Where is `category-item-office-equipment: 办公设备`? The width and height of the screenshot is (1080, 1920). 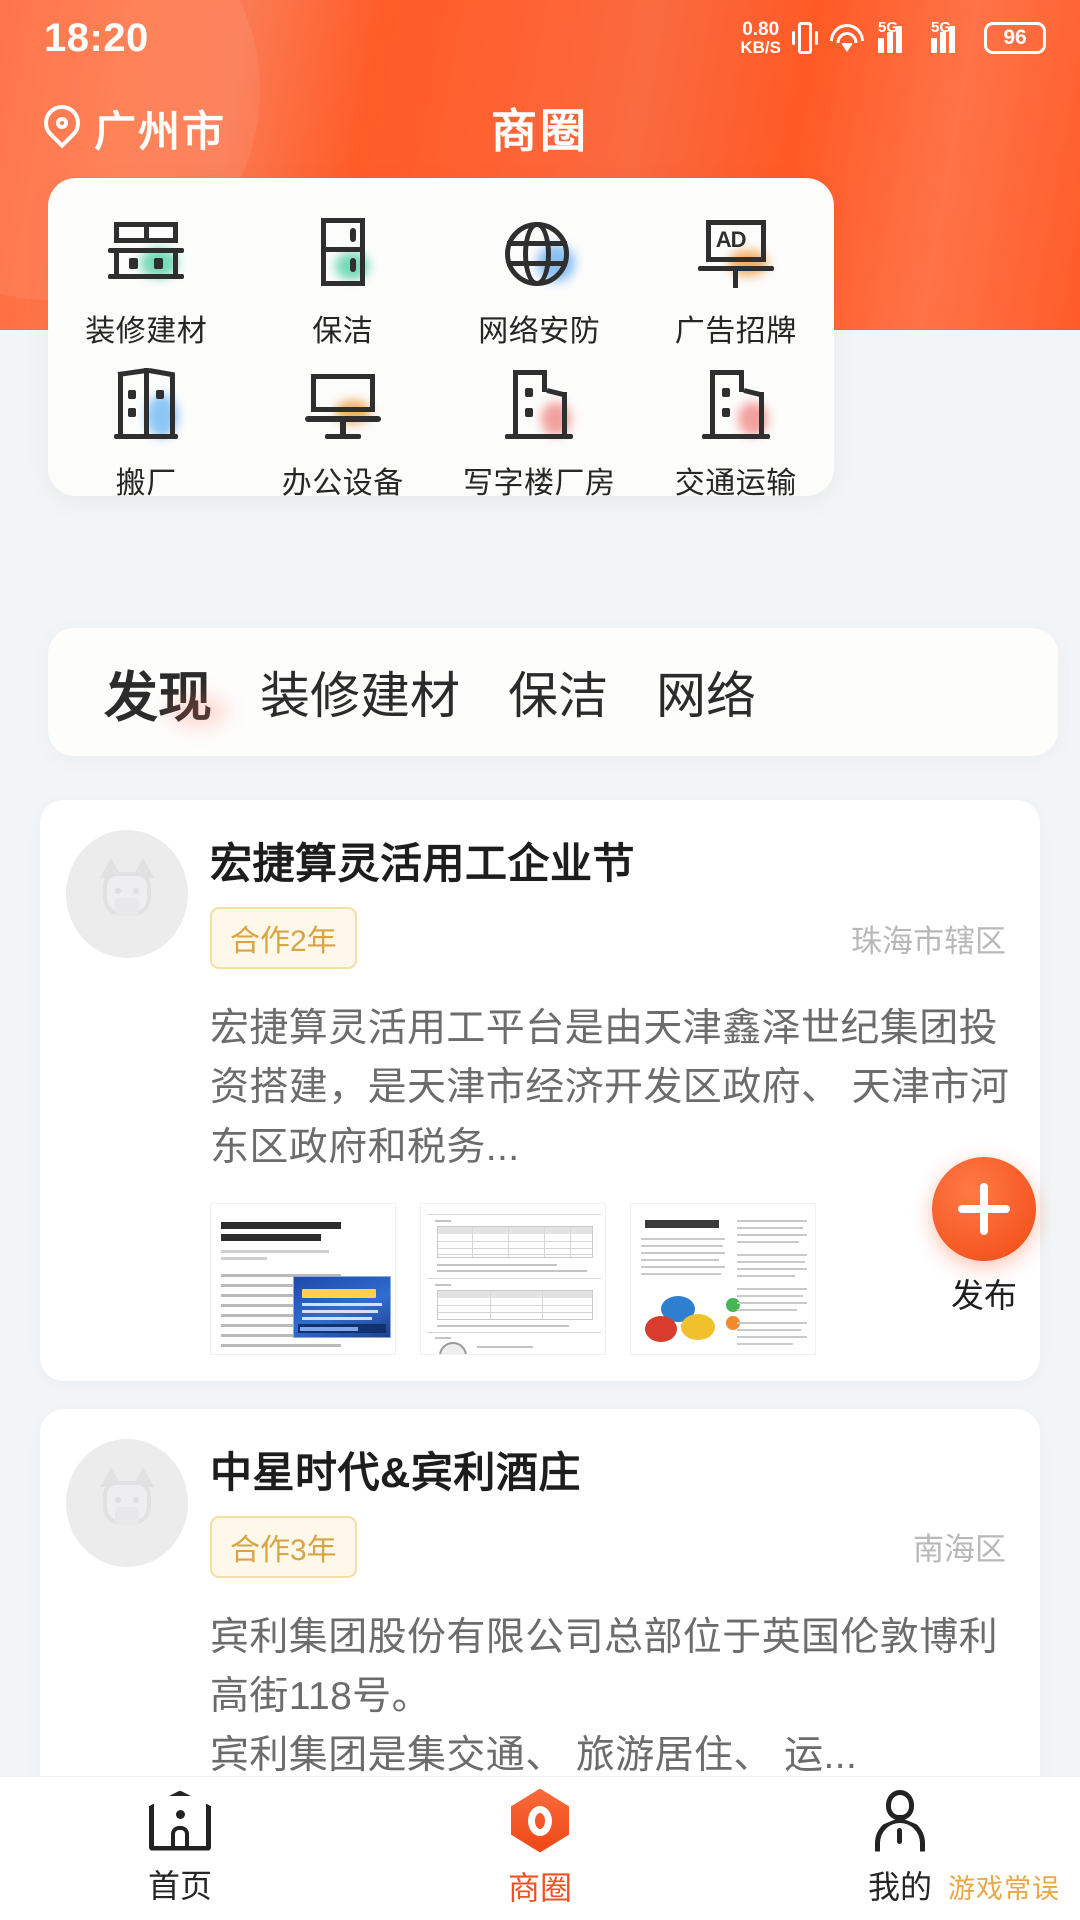
category-item-office-equipment: 办公设备 is located at coordinates (343, 431).